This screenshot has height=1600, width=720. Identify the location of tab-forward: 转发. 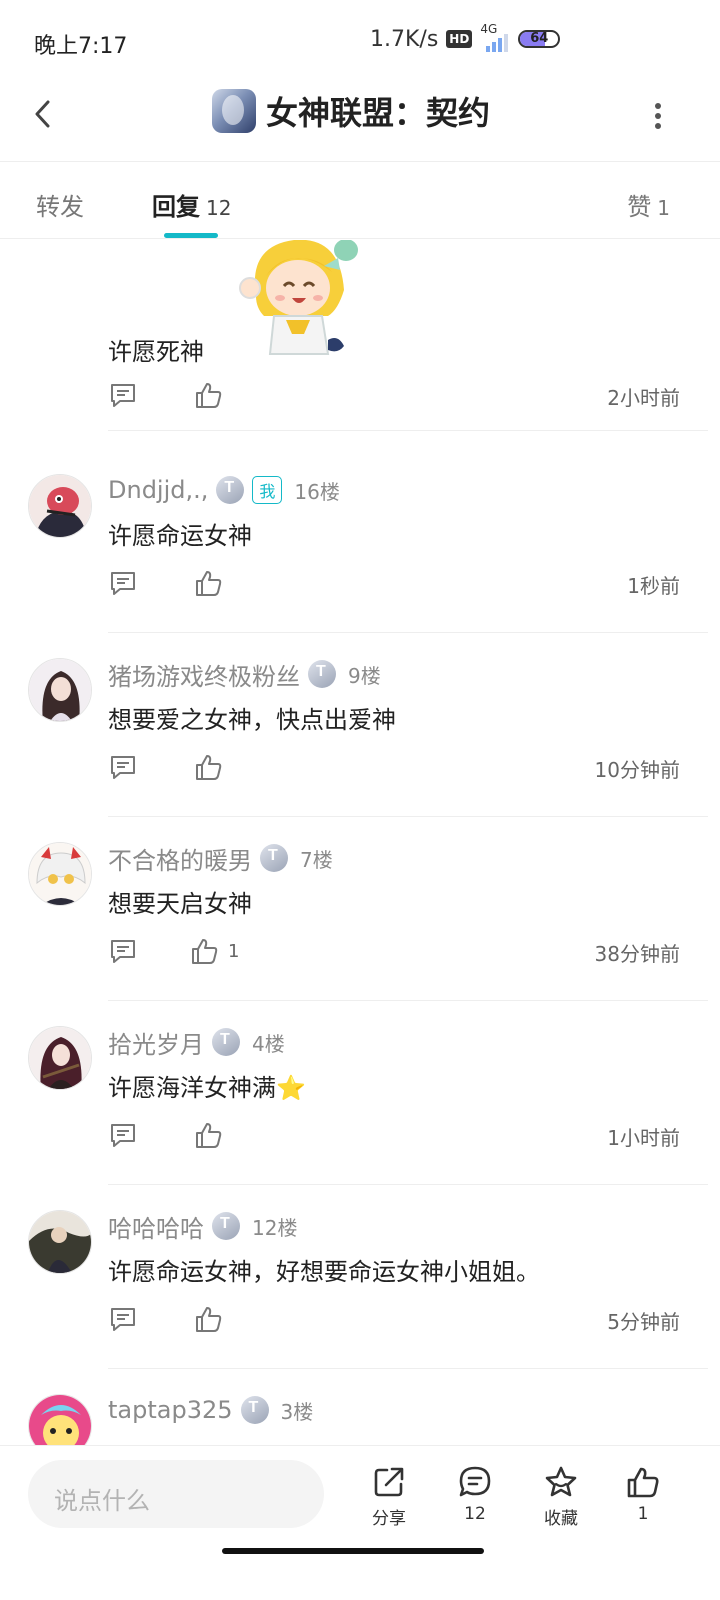
(60, 204).